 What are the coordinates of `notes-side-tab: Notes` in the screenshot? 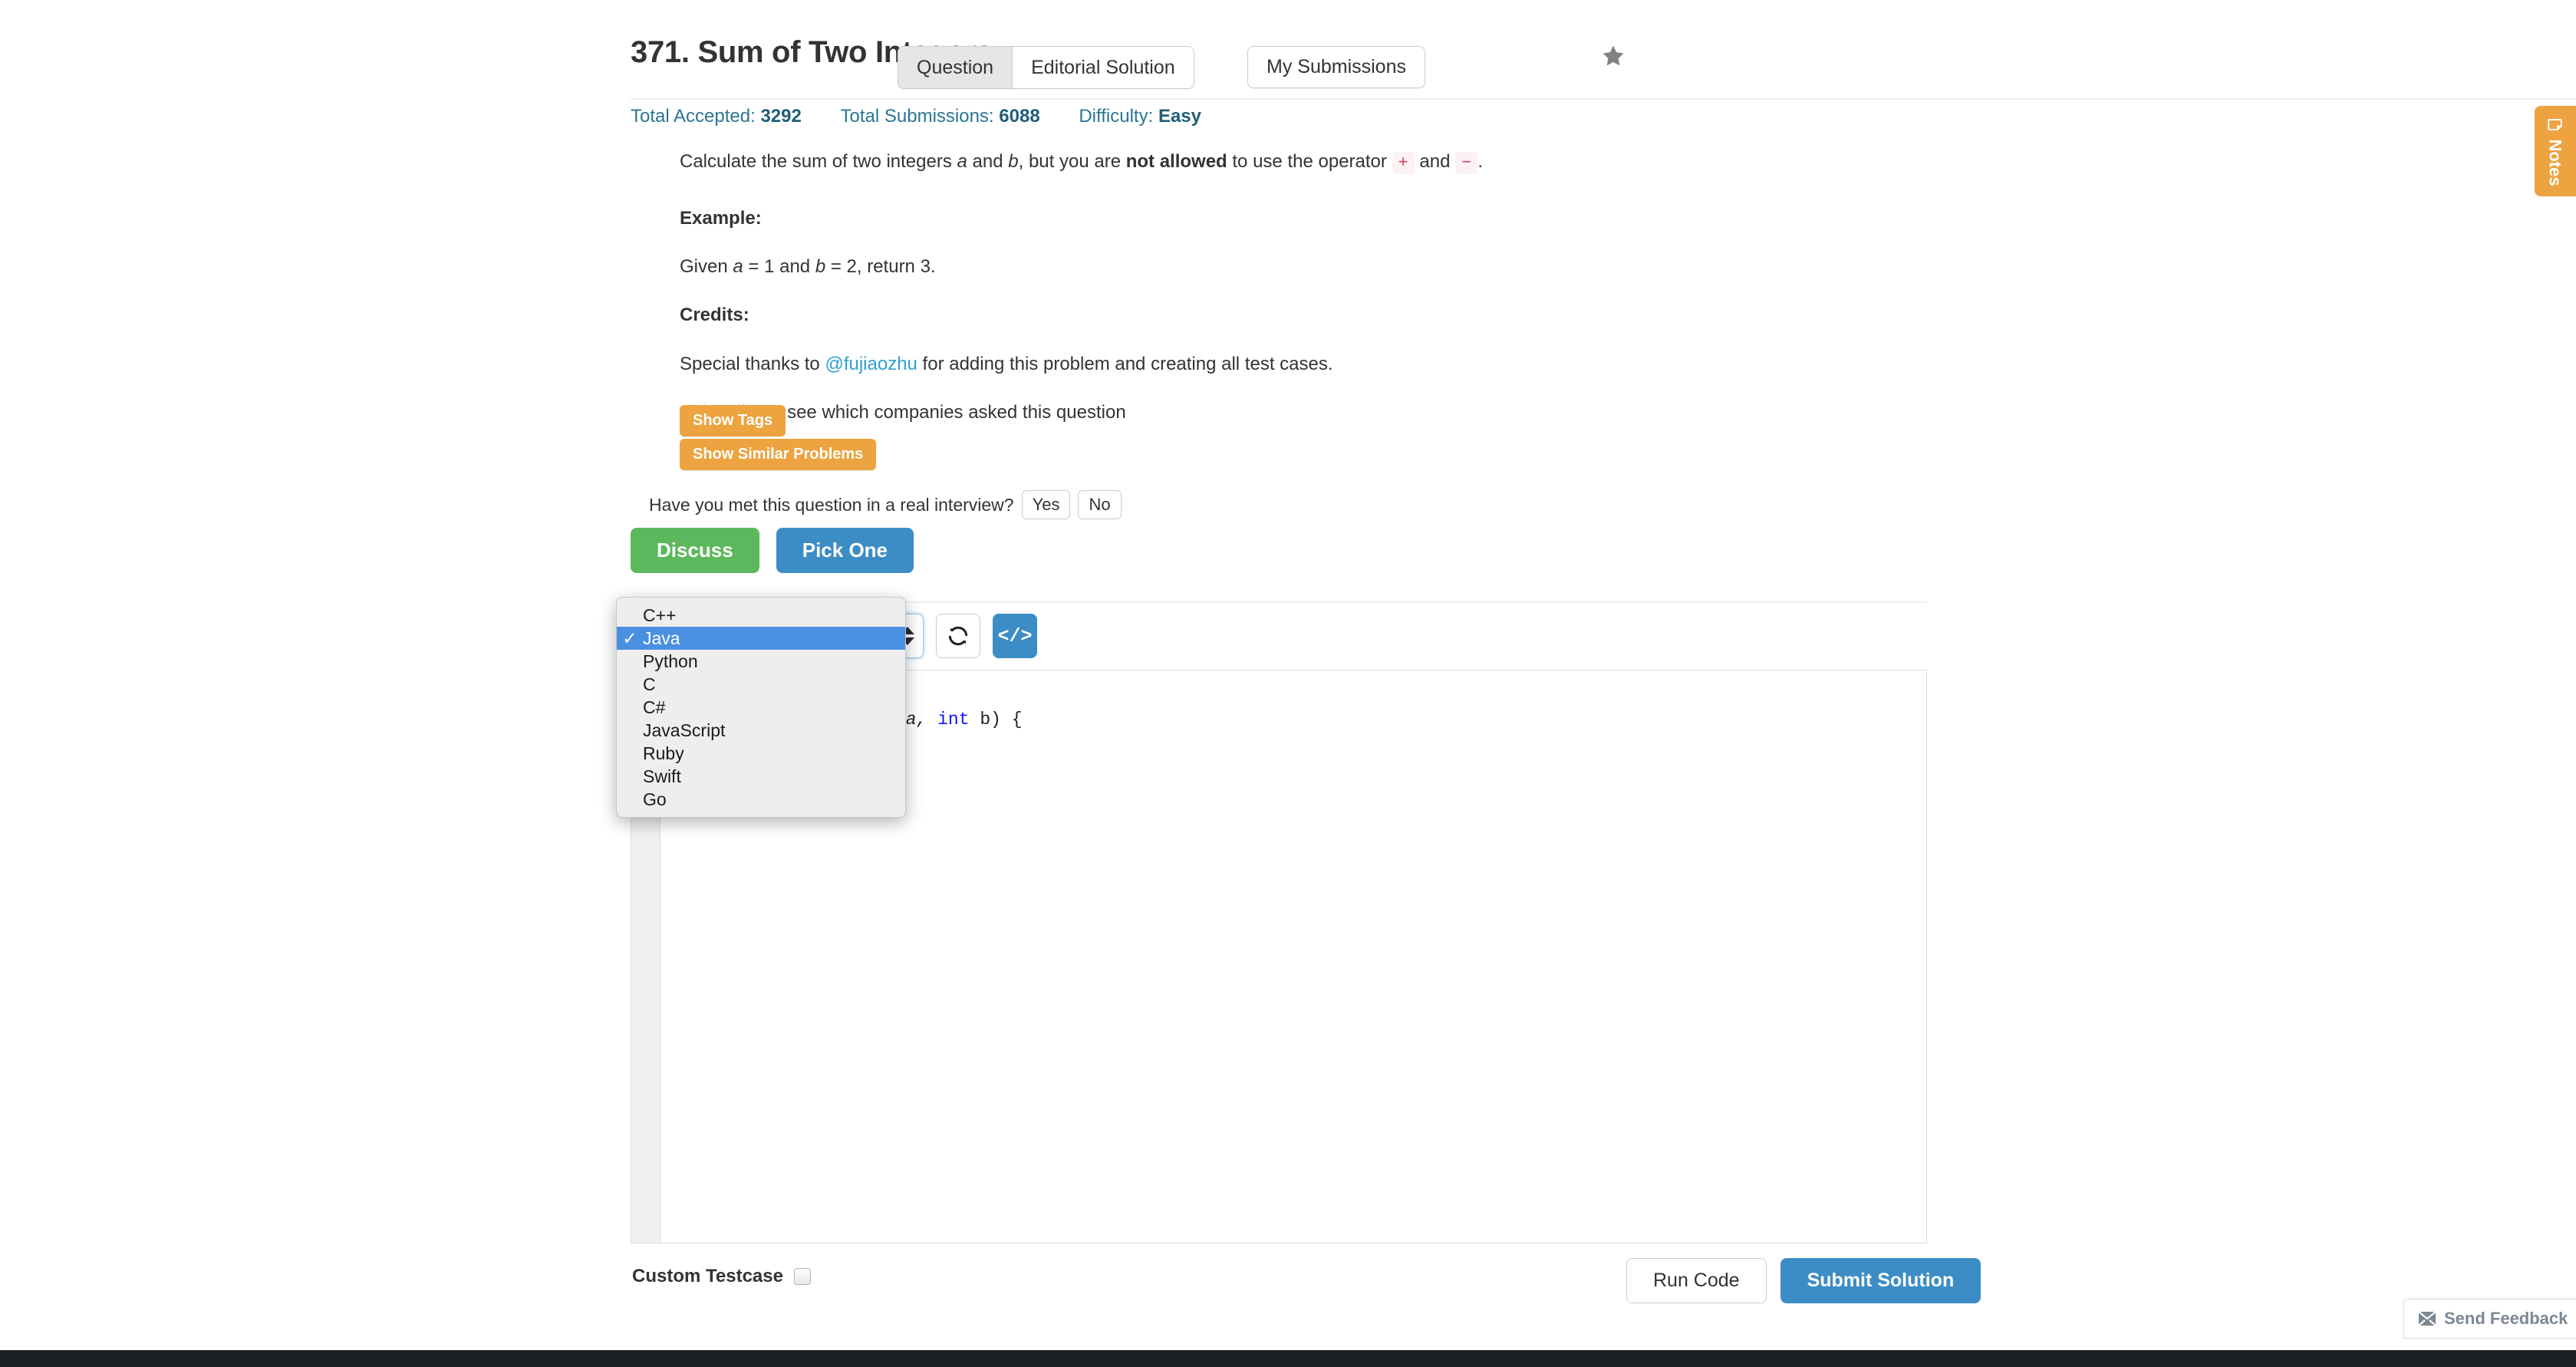 It's located at (2555, 151).